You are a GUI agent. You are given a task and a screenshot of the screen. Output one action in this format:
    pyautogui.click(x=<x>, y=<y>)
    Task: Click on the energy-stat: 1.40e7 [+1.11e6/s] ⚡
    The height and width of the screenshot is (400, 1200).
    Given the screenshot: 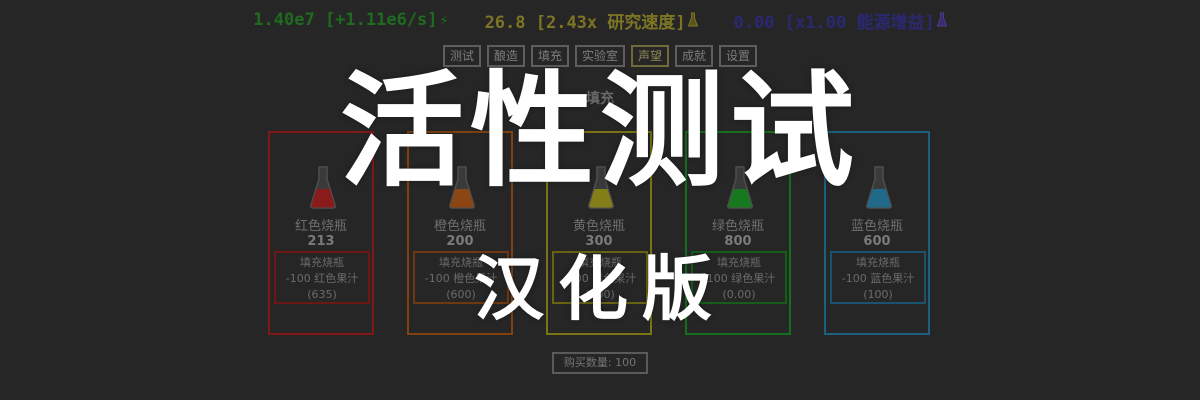 What is the action you would take?
    pyautogui.click(x=350, y=20)
    